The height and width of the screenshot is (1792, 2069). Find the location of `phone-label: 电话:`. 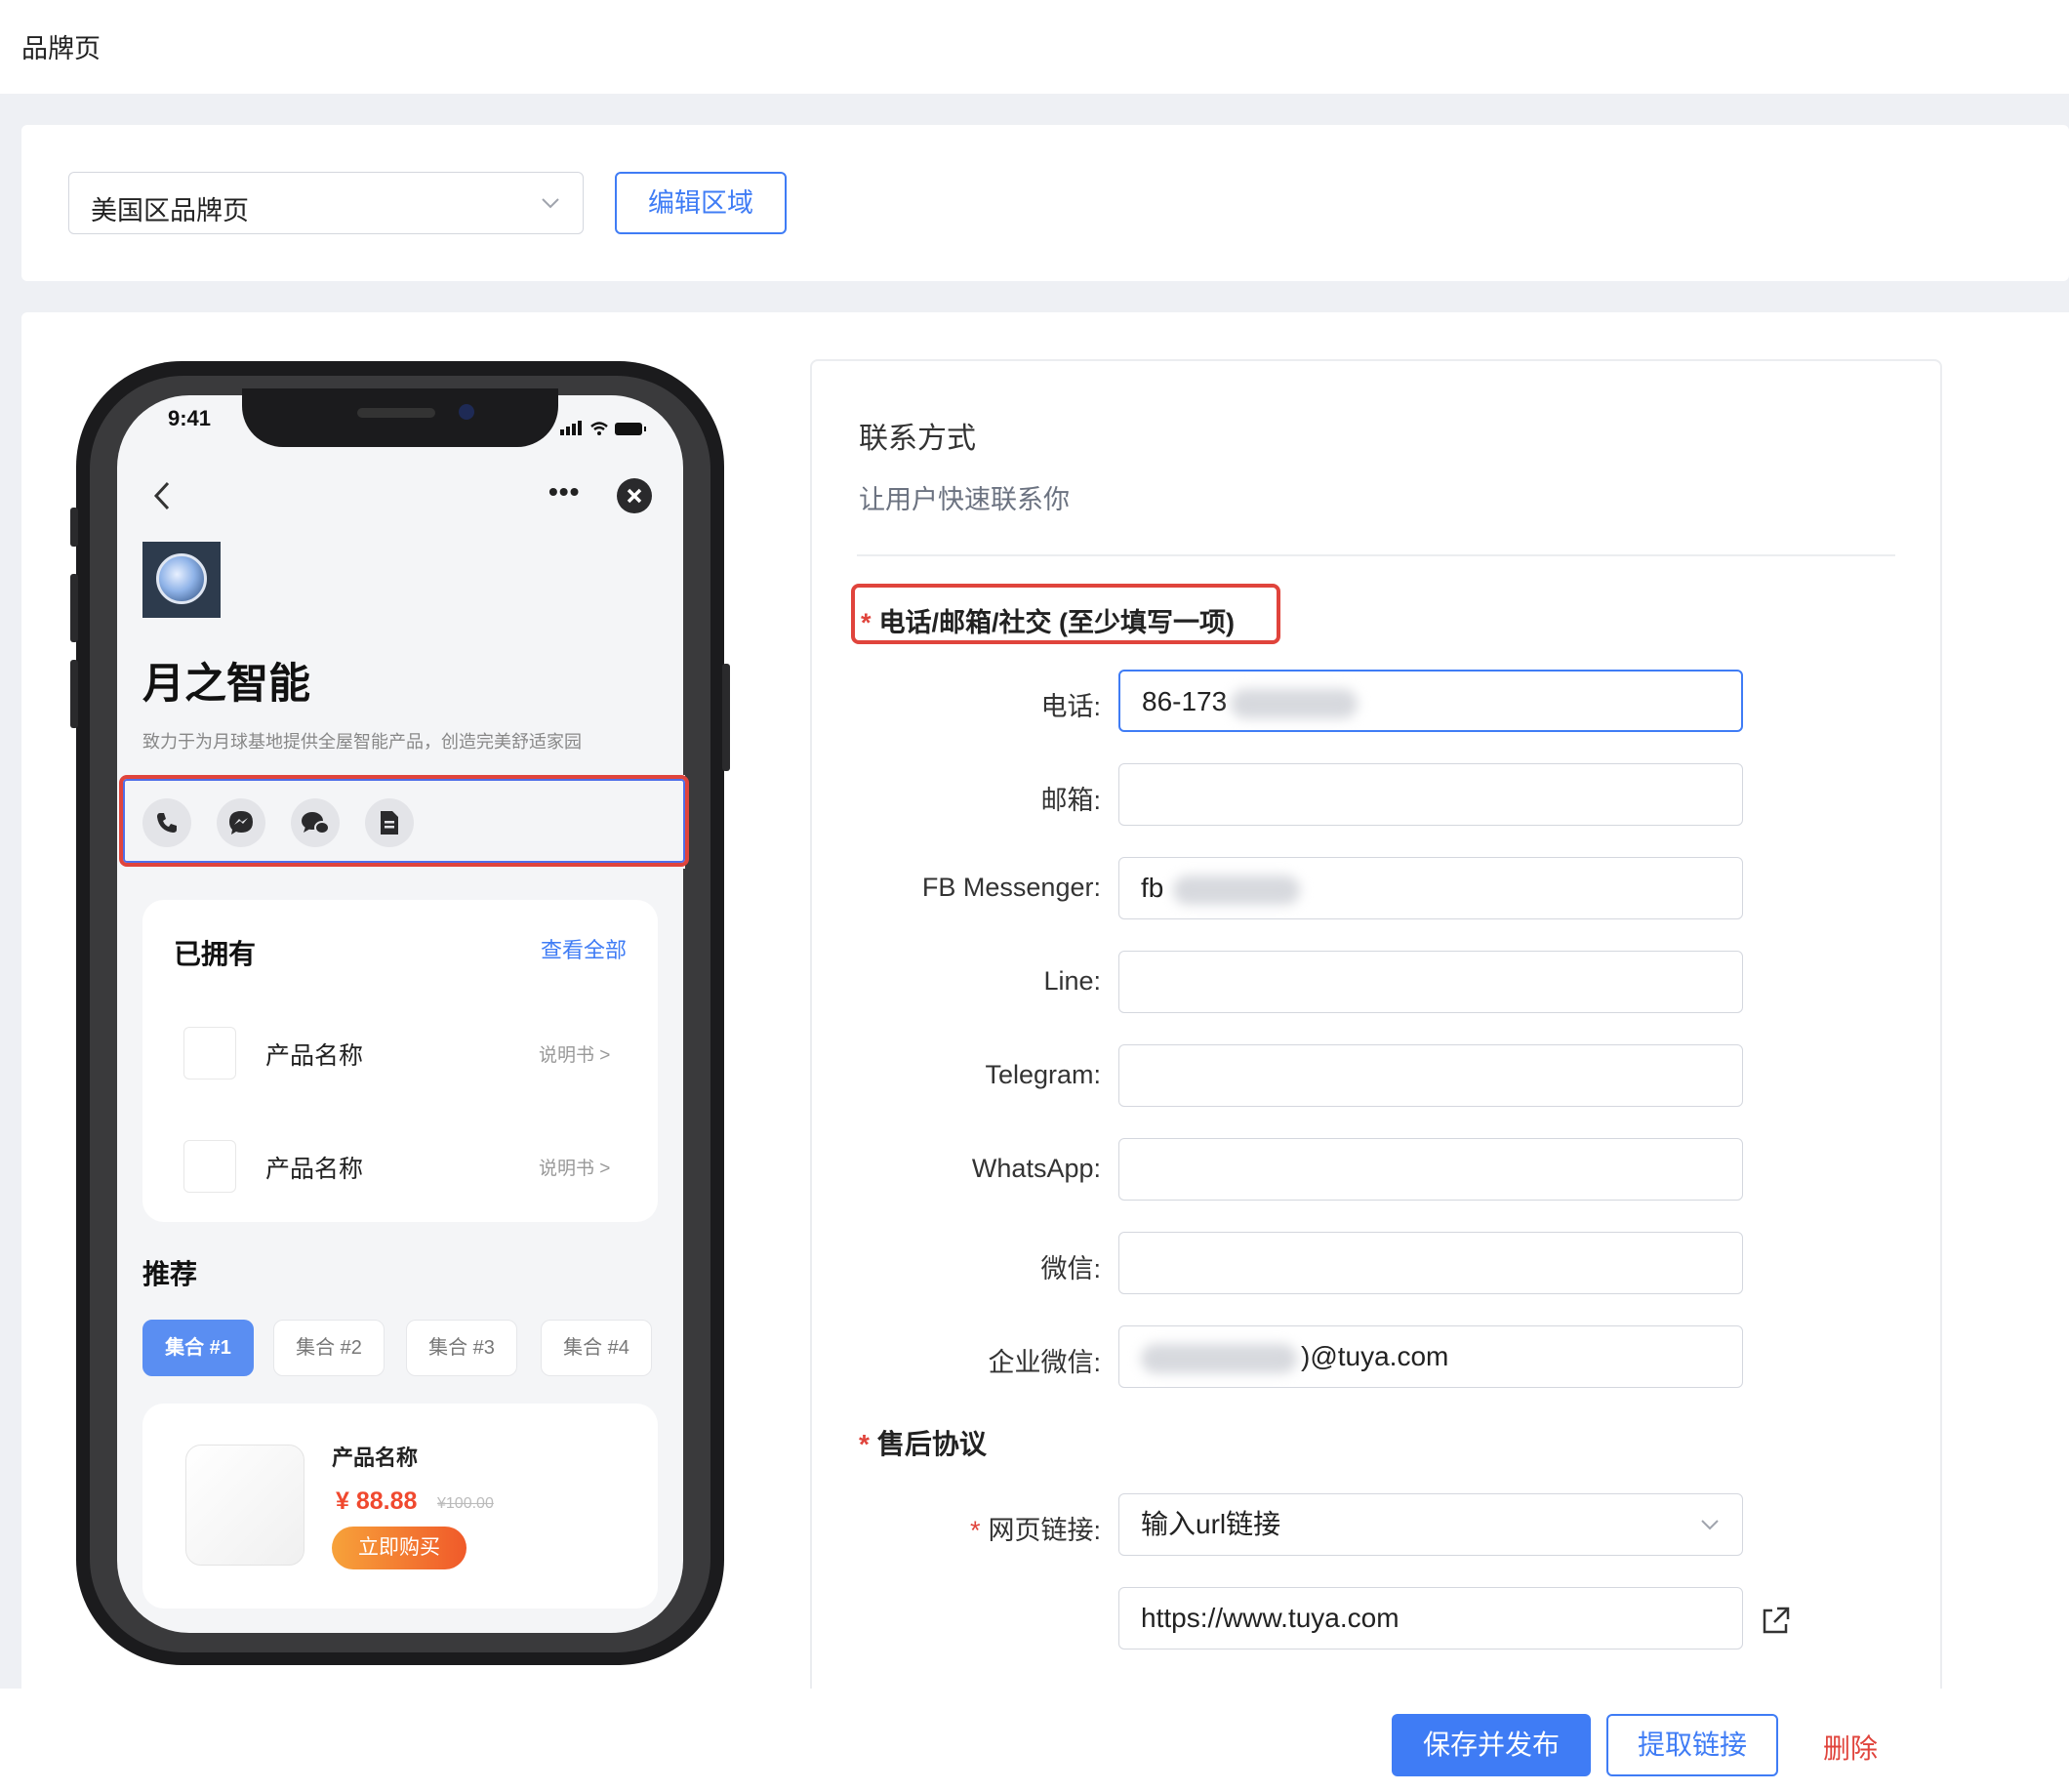

phone-label: 电话: is located at coordinates (1070, 706).